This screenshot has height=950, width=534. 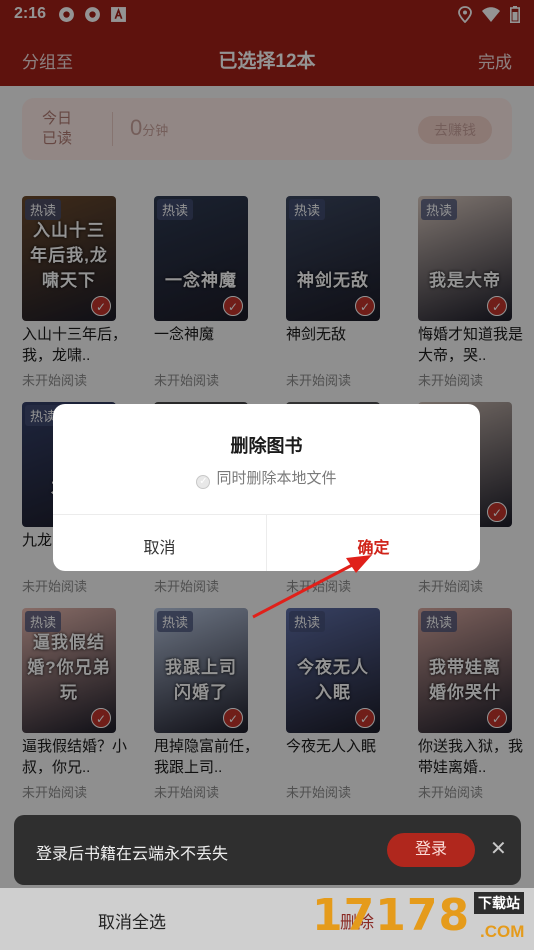 I want to click on watermark-brand: 17178, so click(x=391, y=915).